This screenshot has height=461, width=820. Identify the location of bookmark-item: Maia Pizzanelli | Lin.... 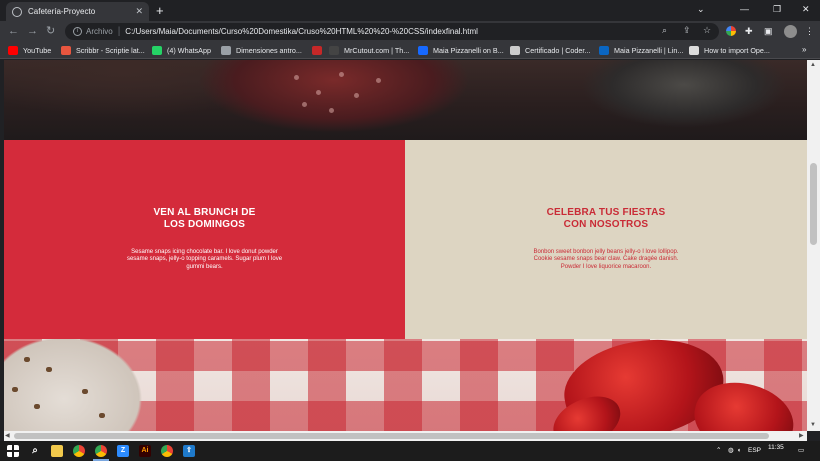
(641, 50).